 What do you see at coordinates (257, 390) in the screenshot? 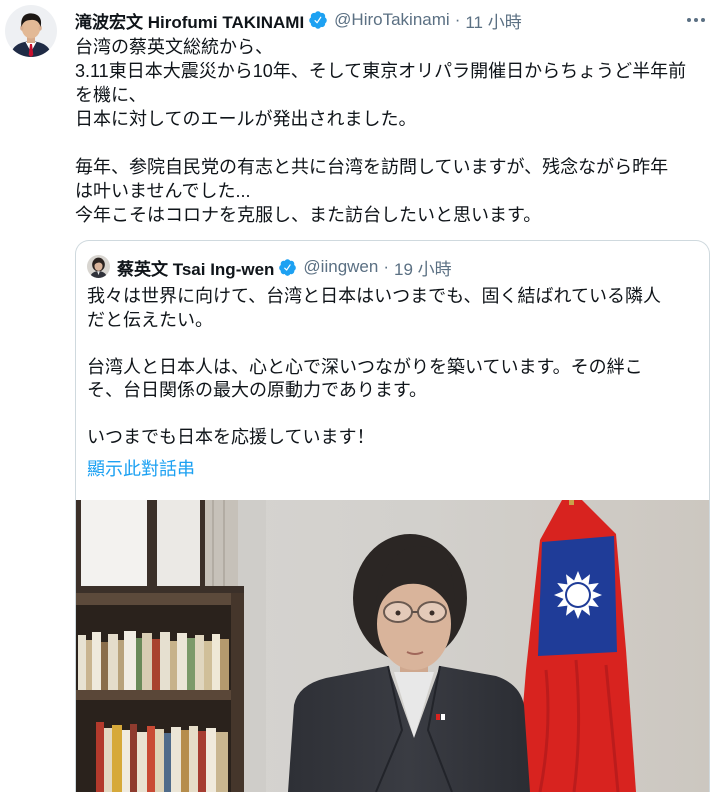
I see `quoted-text-line: そ、台日関係の最大の原動力であります。` at bounding box center [257, 390].